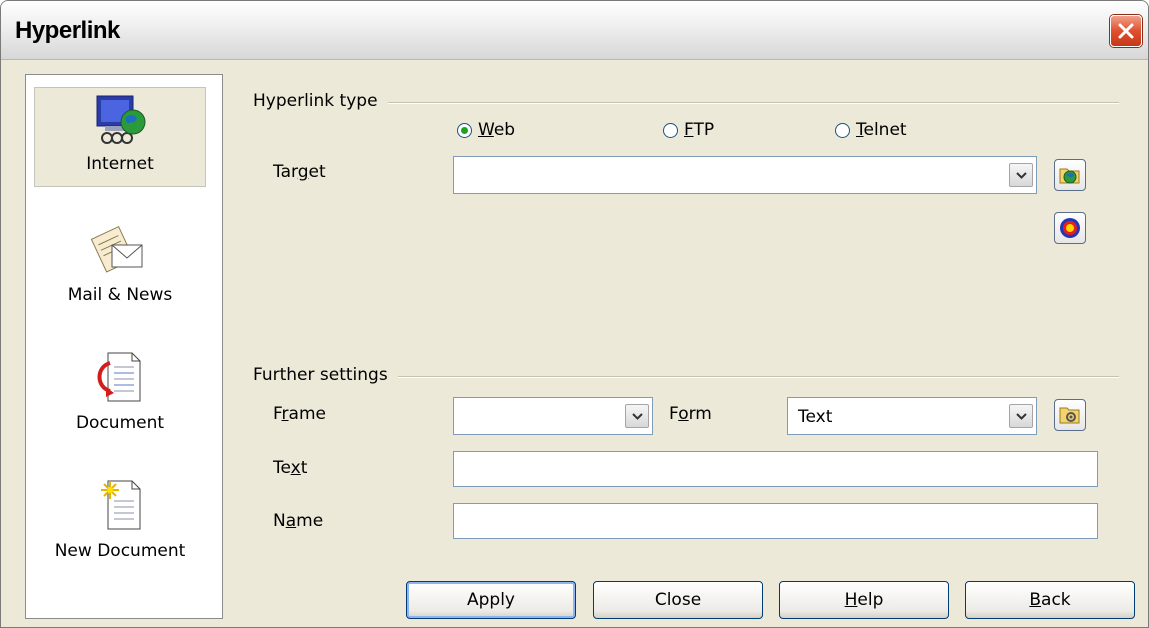 This screenshot has width=1149, height=628. What do you see at coordinates (121, 119) in the screenshot?
I see `internet-globe-icon` at bounding box center [121, 119].